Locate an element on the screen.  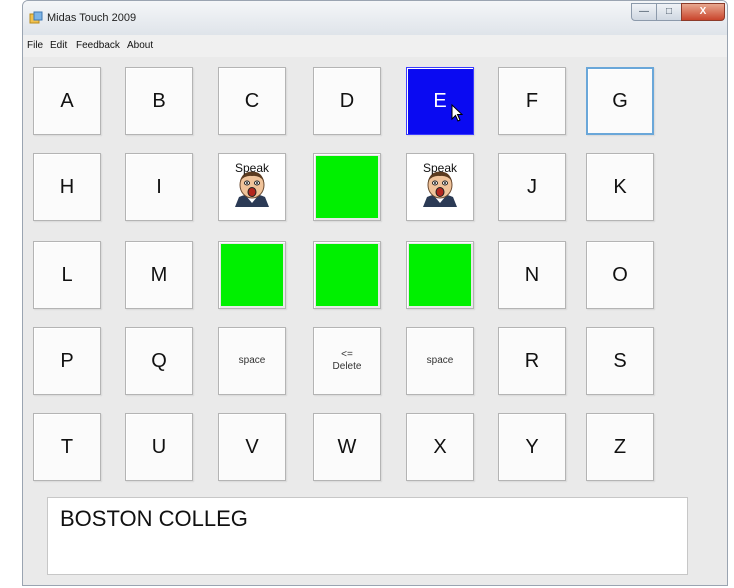
key-q: Q is located at coordinates (159, 361).